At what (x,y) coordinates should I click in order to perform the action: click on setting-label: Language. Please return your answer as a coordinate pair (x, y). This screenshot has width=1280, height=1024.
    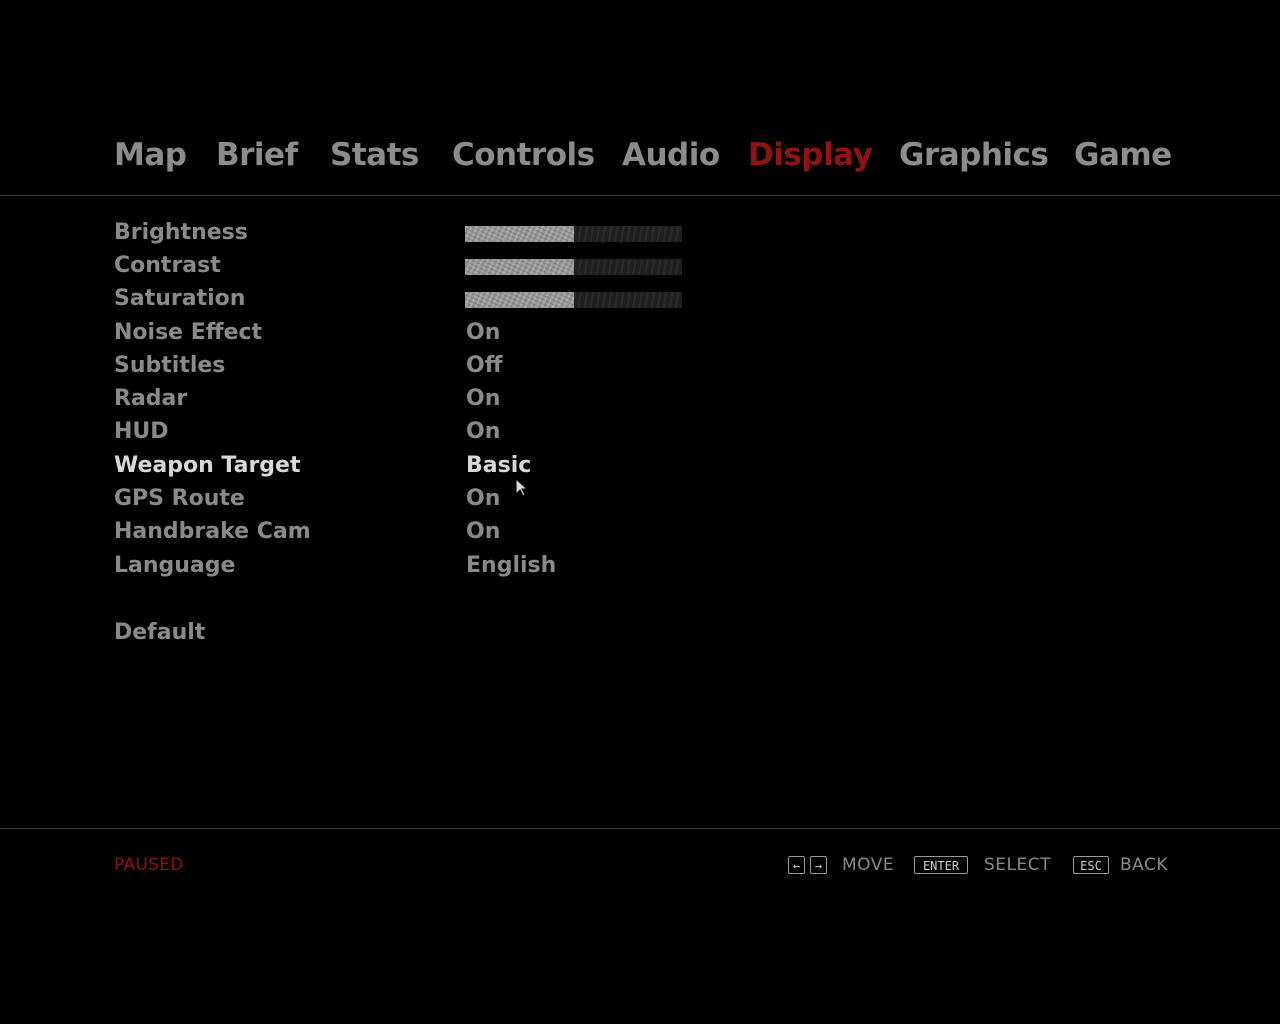
    Looking at the image, I should click on (175, 565).